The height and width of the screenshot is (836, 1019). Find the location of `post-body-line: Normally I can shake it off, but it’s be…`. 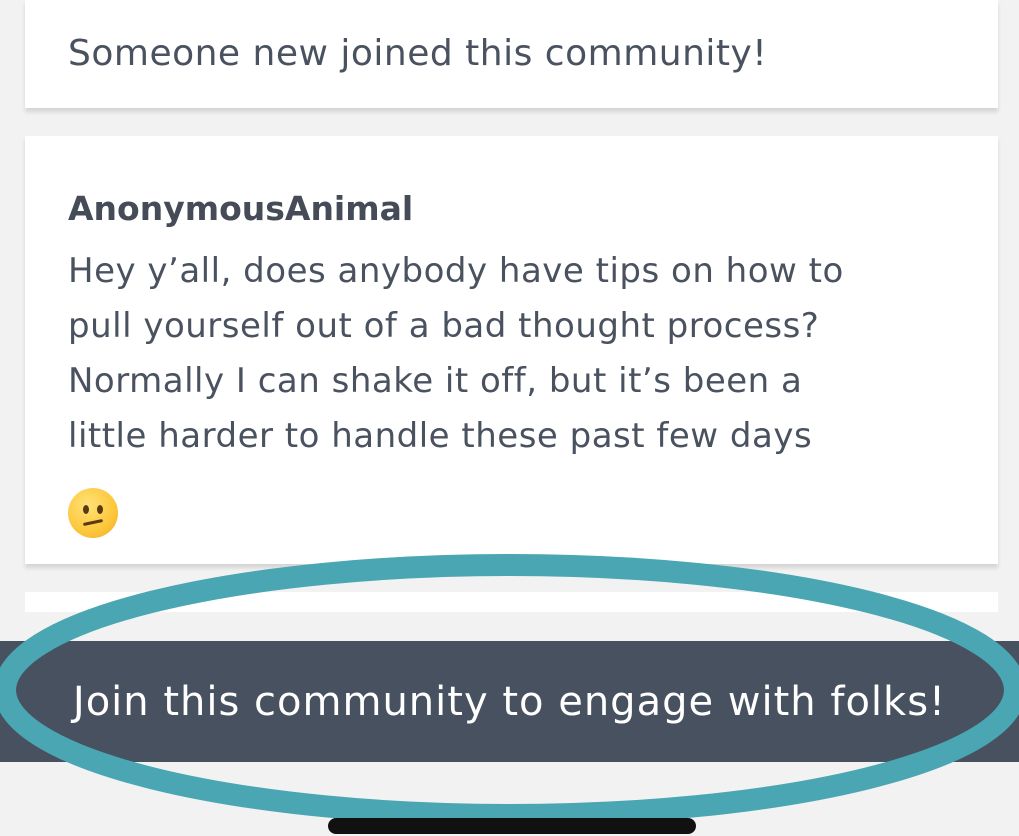

post-body-line: Normally I can shake it off, but it’s be… is located at coordinates (435, 381).